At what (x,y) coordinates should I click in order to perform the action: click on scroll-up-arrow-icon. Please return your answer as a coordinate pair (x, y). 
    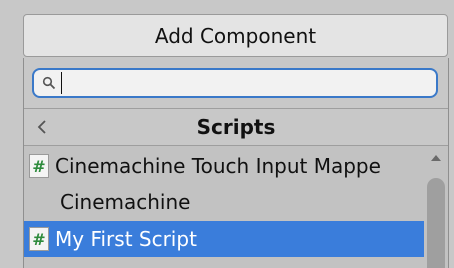
    Looking at the image, I should click on (436, 158).